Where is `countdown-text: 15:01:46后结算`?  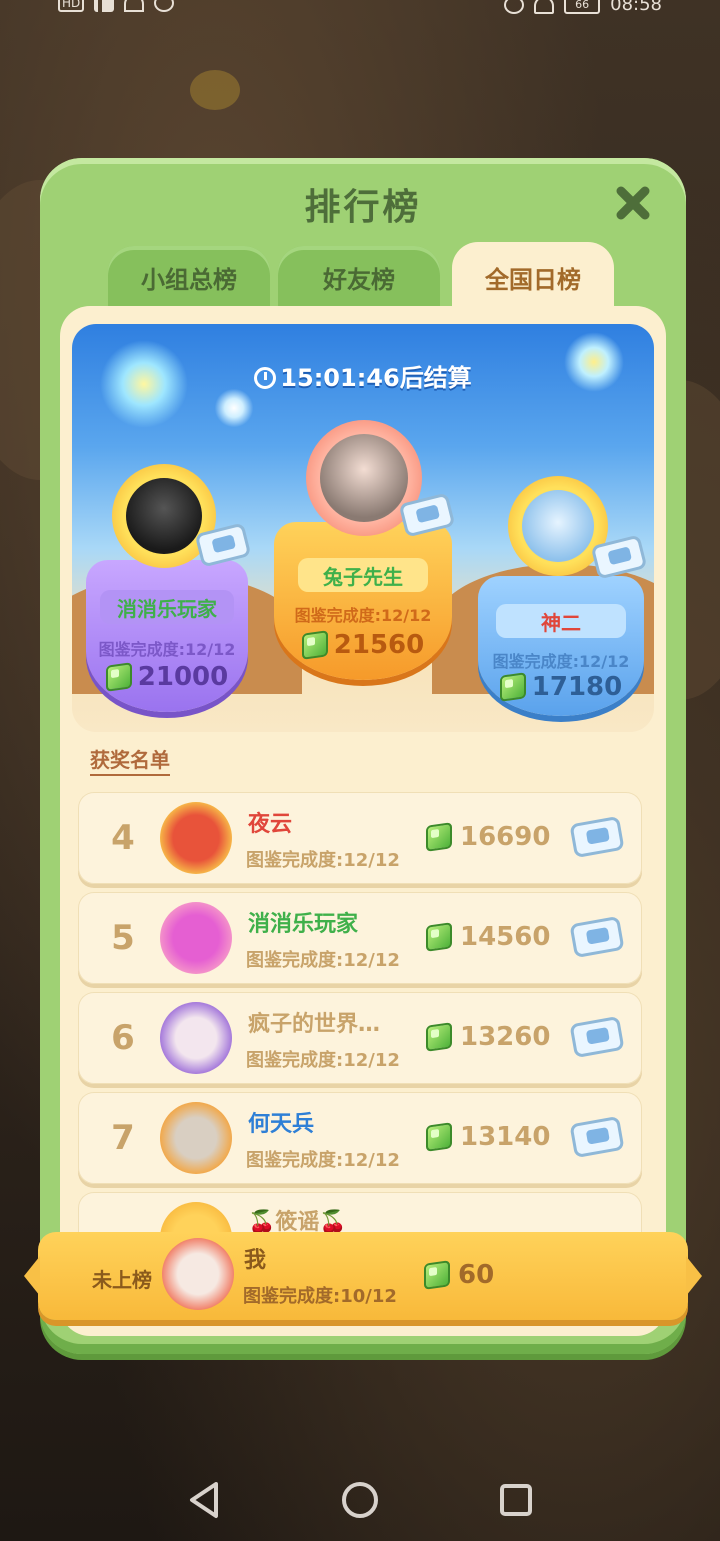 countdown-text: 15:01:46后结算 is located at coordinates (376, 378).